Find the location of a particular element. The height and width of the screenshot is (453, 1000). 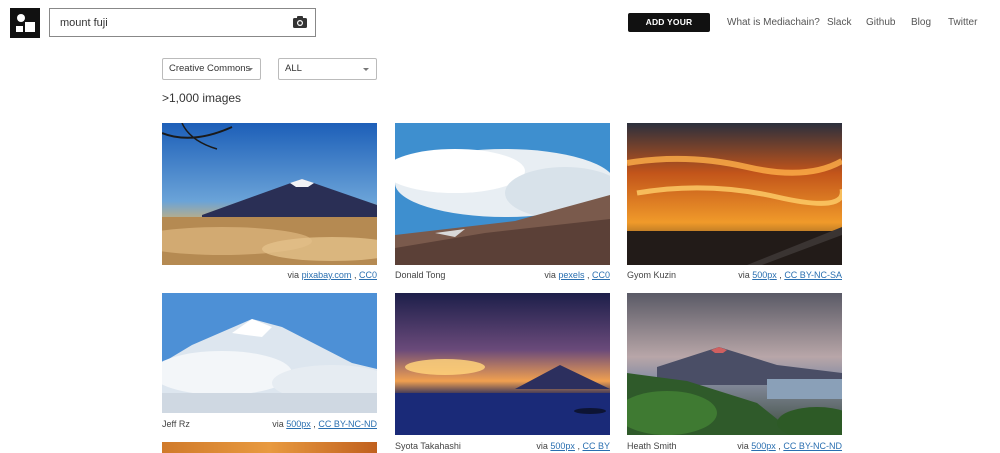

image-credit: via pexels , CC0 is located at coordinates (577, 275).